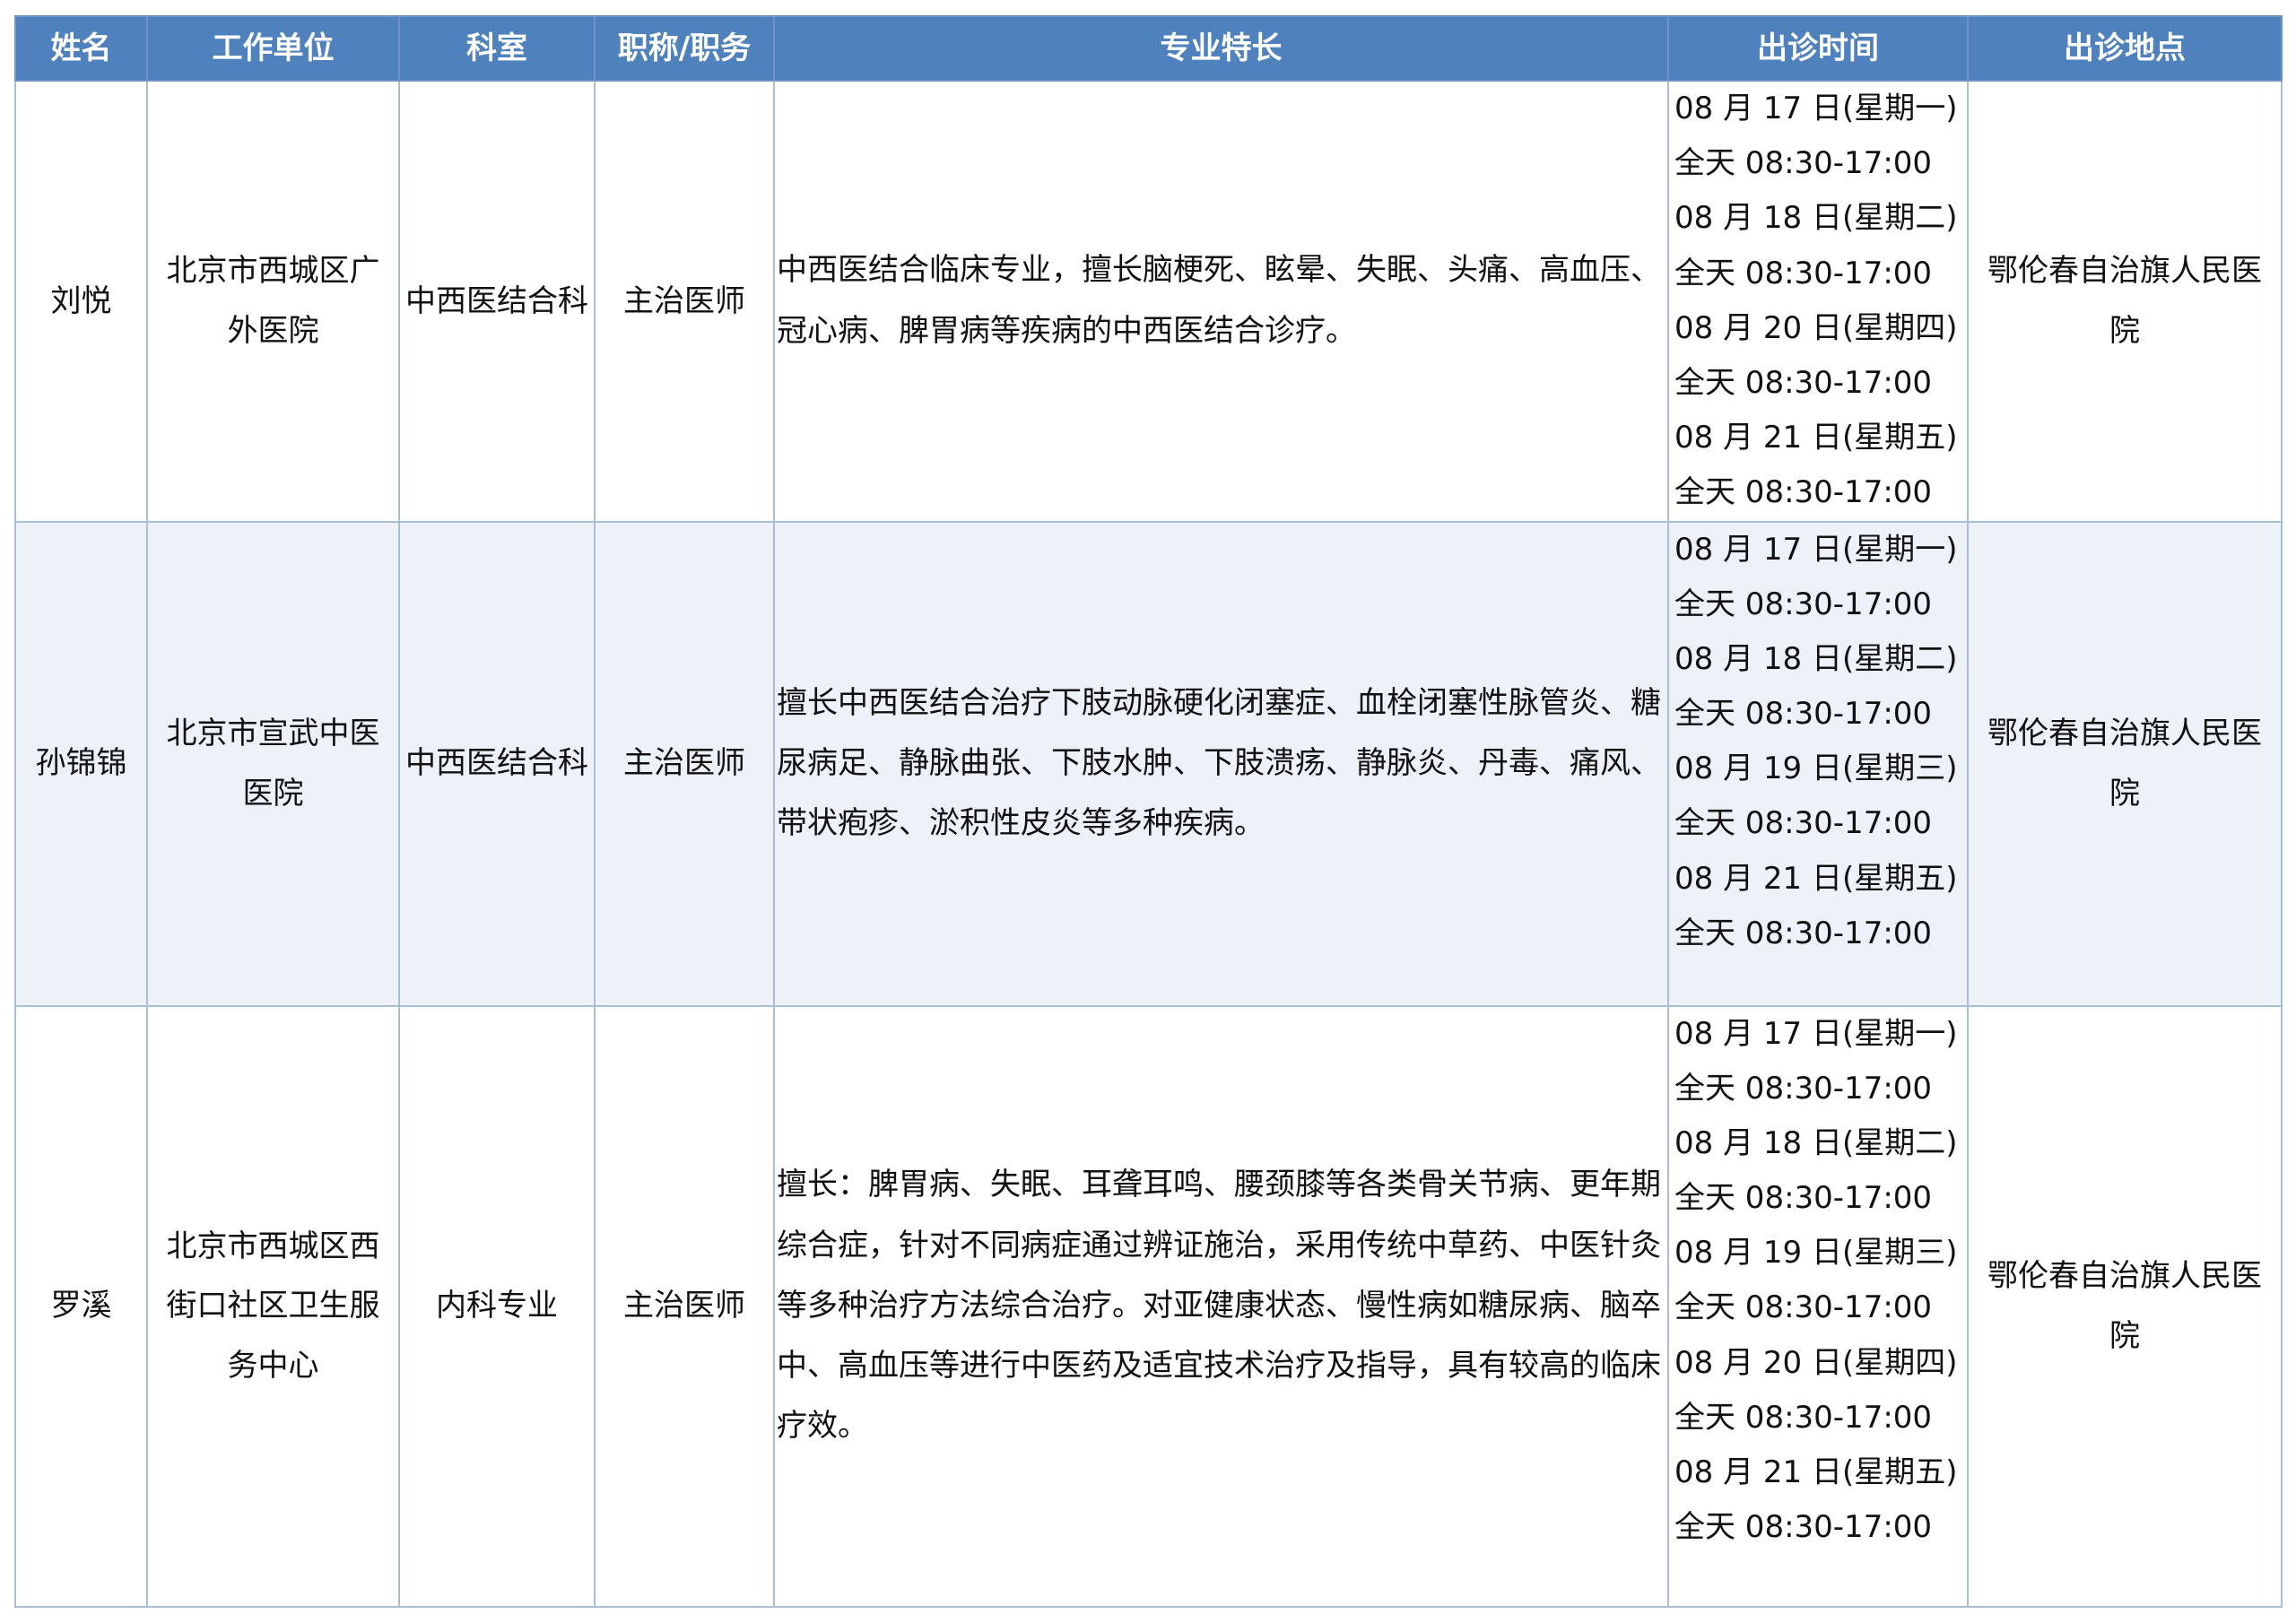 The image size is (2296, 1623). What do you see at coordinates (2125, 48) in the screenshot?
I see `header-location: 出诊地点` at bounding box center [2125, 48].